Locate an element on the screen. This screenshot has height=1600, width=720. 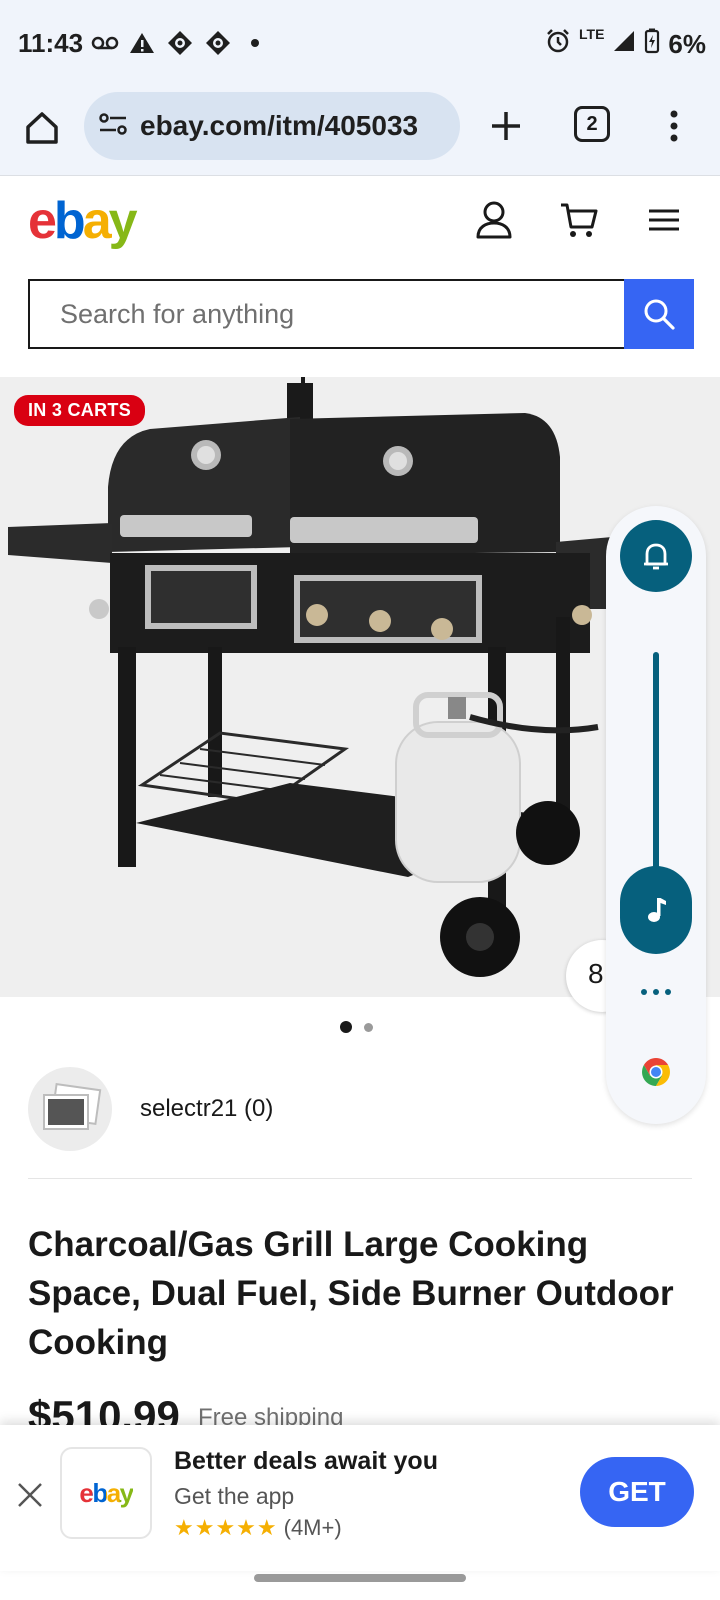
ebay-logo: ebay is located at coordinates (83, 221).